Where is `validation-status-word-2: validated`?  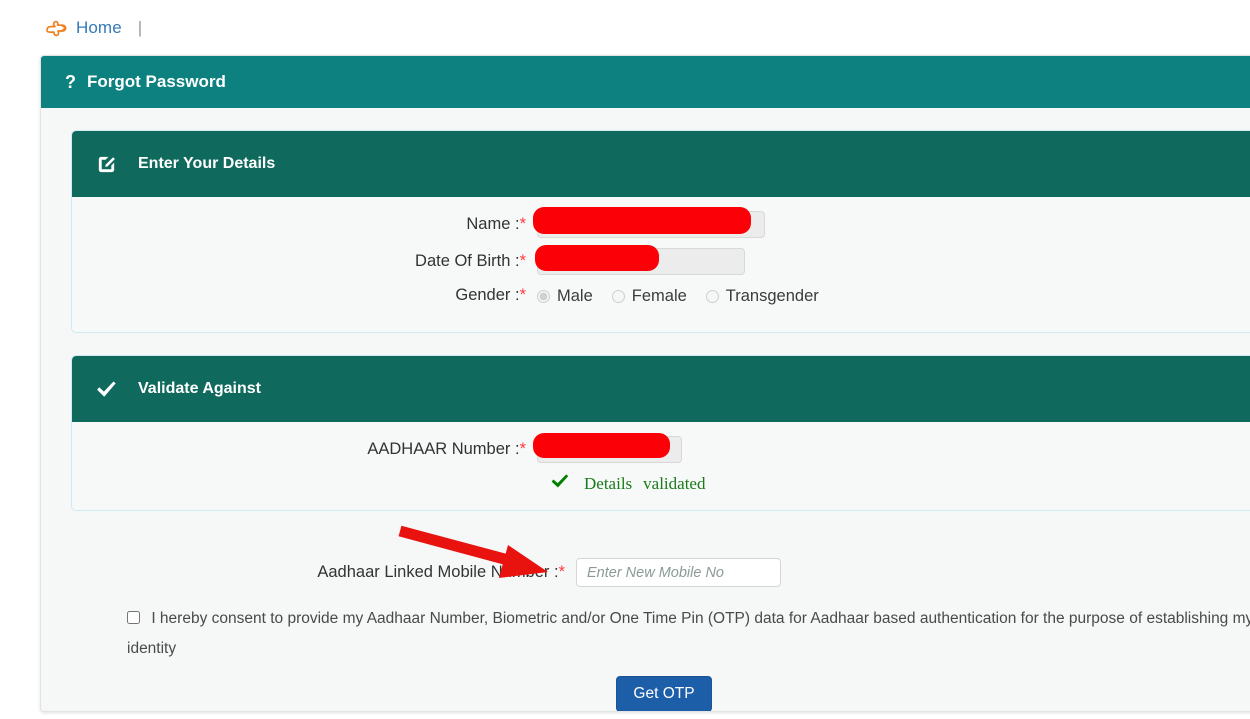
validation-status-word-2: validated is located at coordinates (674, 483).